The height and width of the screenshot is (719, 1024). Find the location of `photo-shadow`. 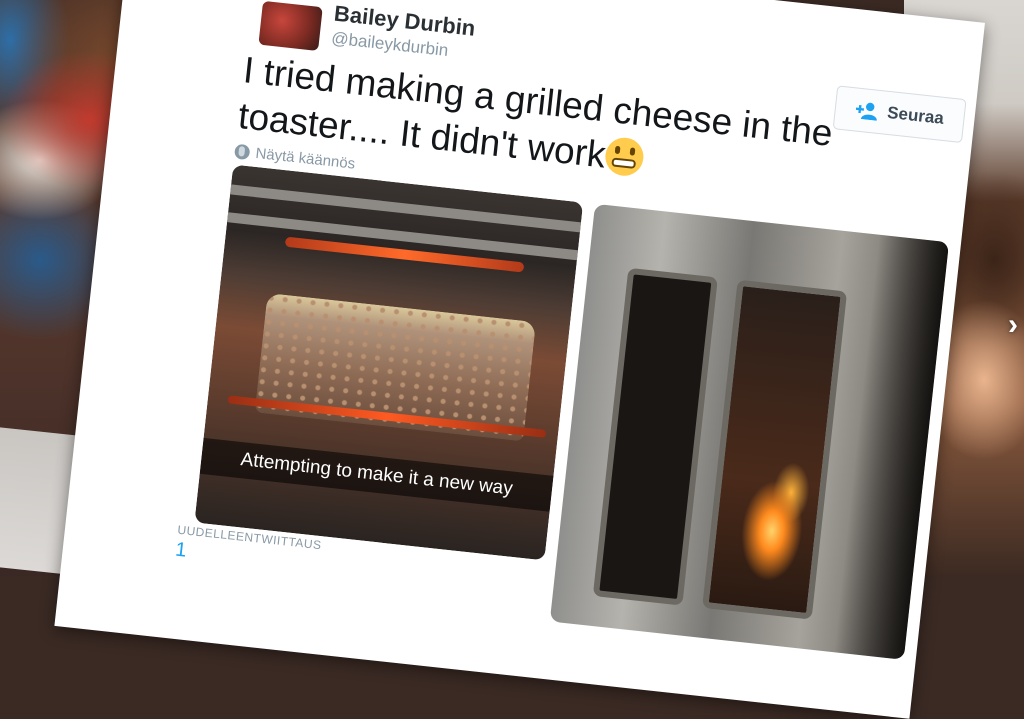

photo-shadow is located at coordinates (892, 447).